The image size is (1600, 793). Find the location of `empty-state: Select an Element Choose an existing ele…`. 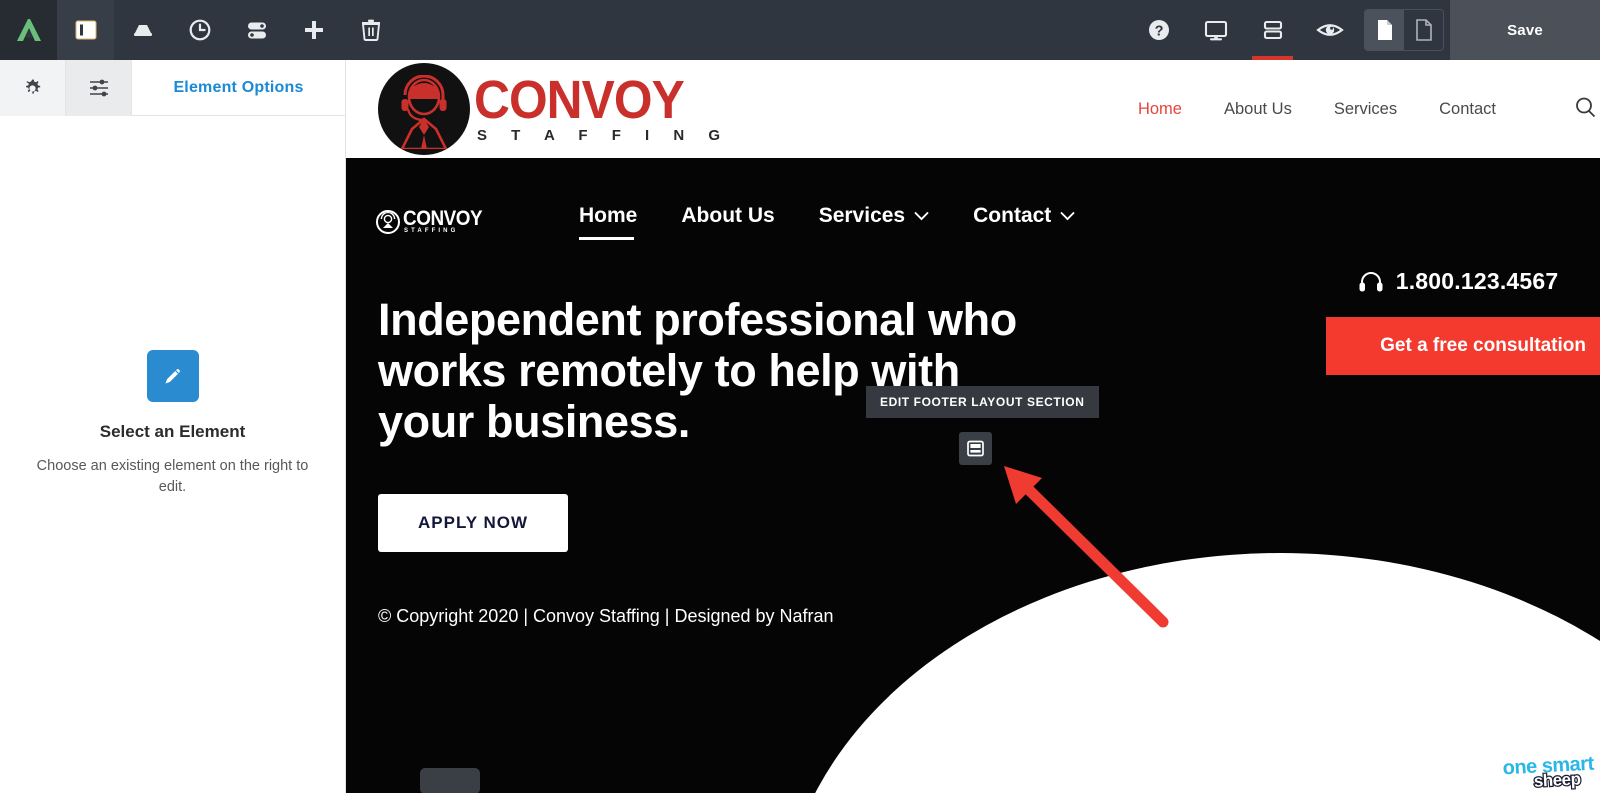

empty-state: Select an Element Choose an existing ele… is located at coordinates (172, 424).